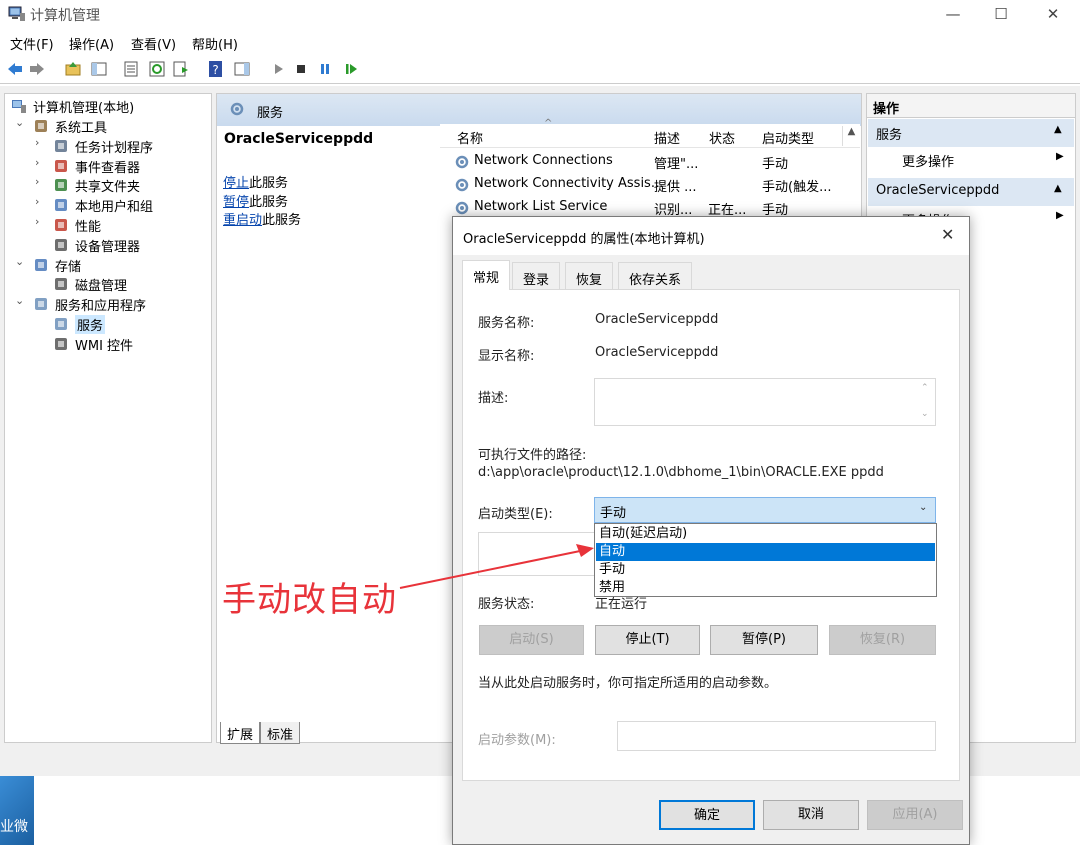  Describe the element at coordinates (131, 69) in the screenshot. I see `properties-icon` at that location.